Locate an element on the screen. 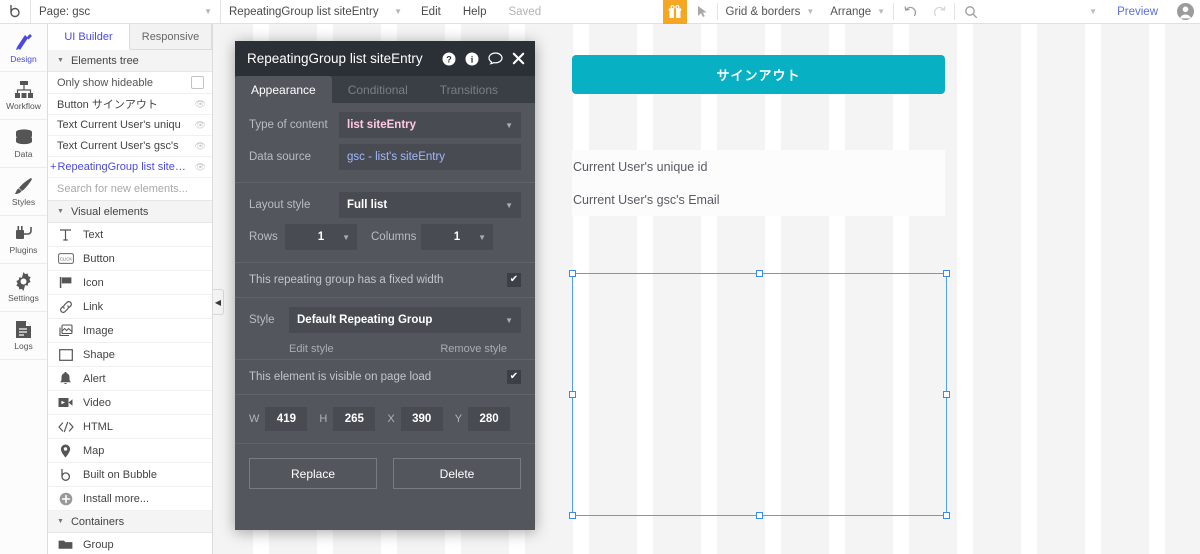  rail-item-settings: Settings is located at coordinates (23, 288).